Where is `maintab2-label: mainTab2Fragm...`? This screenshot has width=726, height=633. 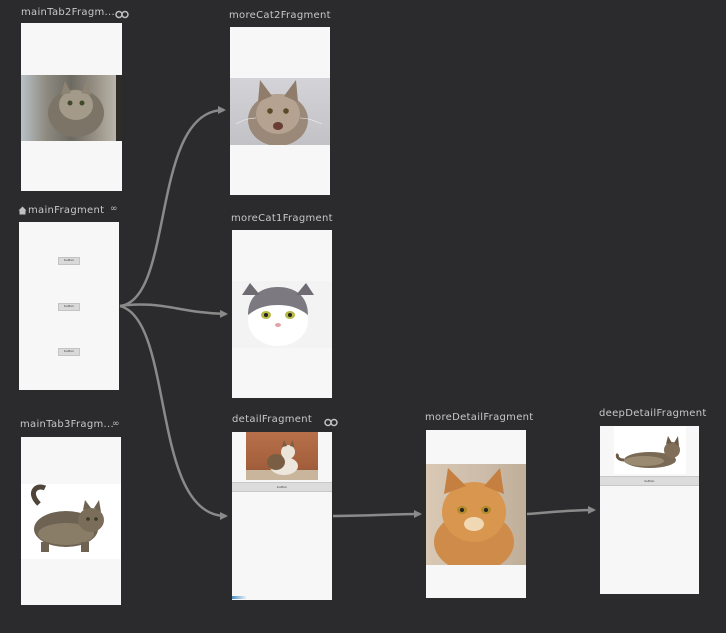
maintab2-label: mainTab2Fragm... is located at coordinates (68, 13).